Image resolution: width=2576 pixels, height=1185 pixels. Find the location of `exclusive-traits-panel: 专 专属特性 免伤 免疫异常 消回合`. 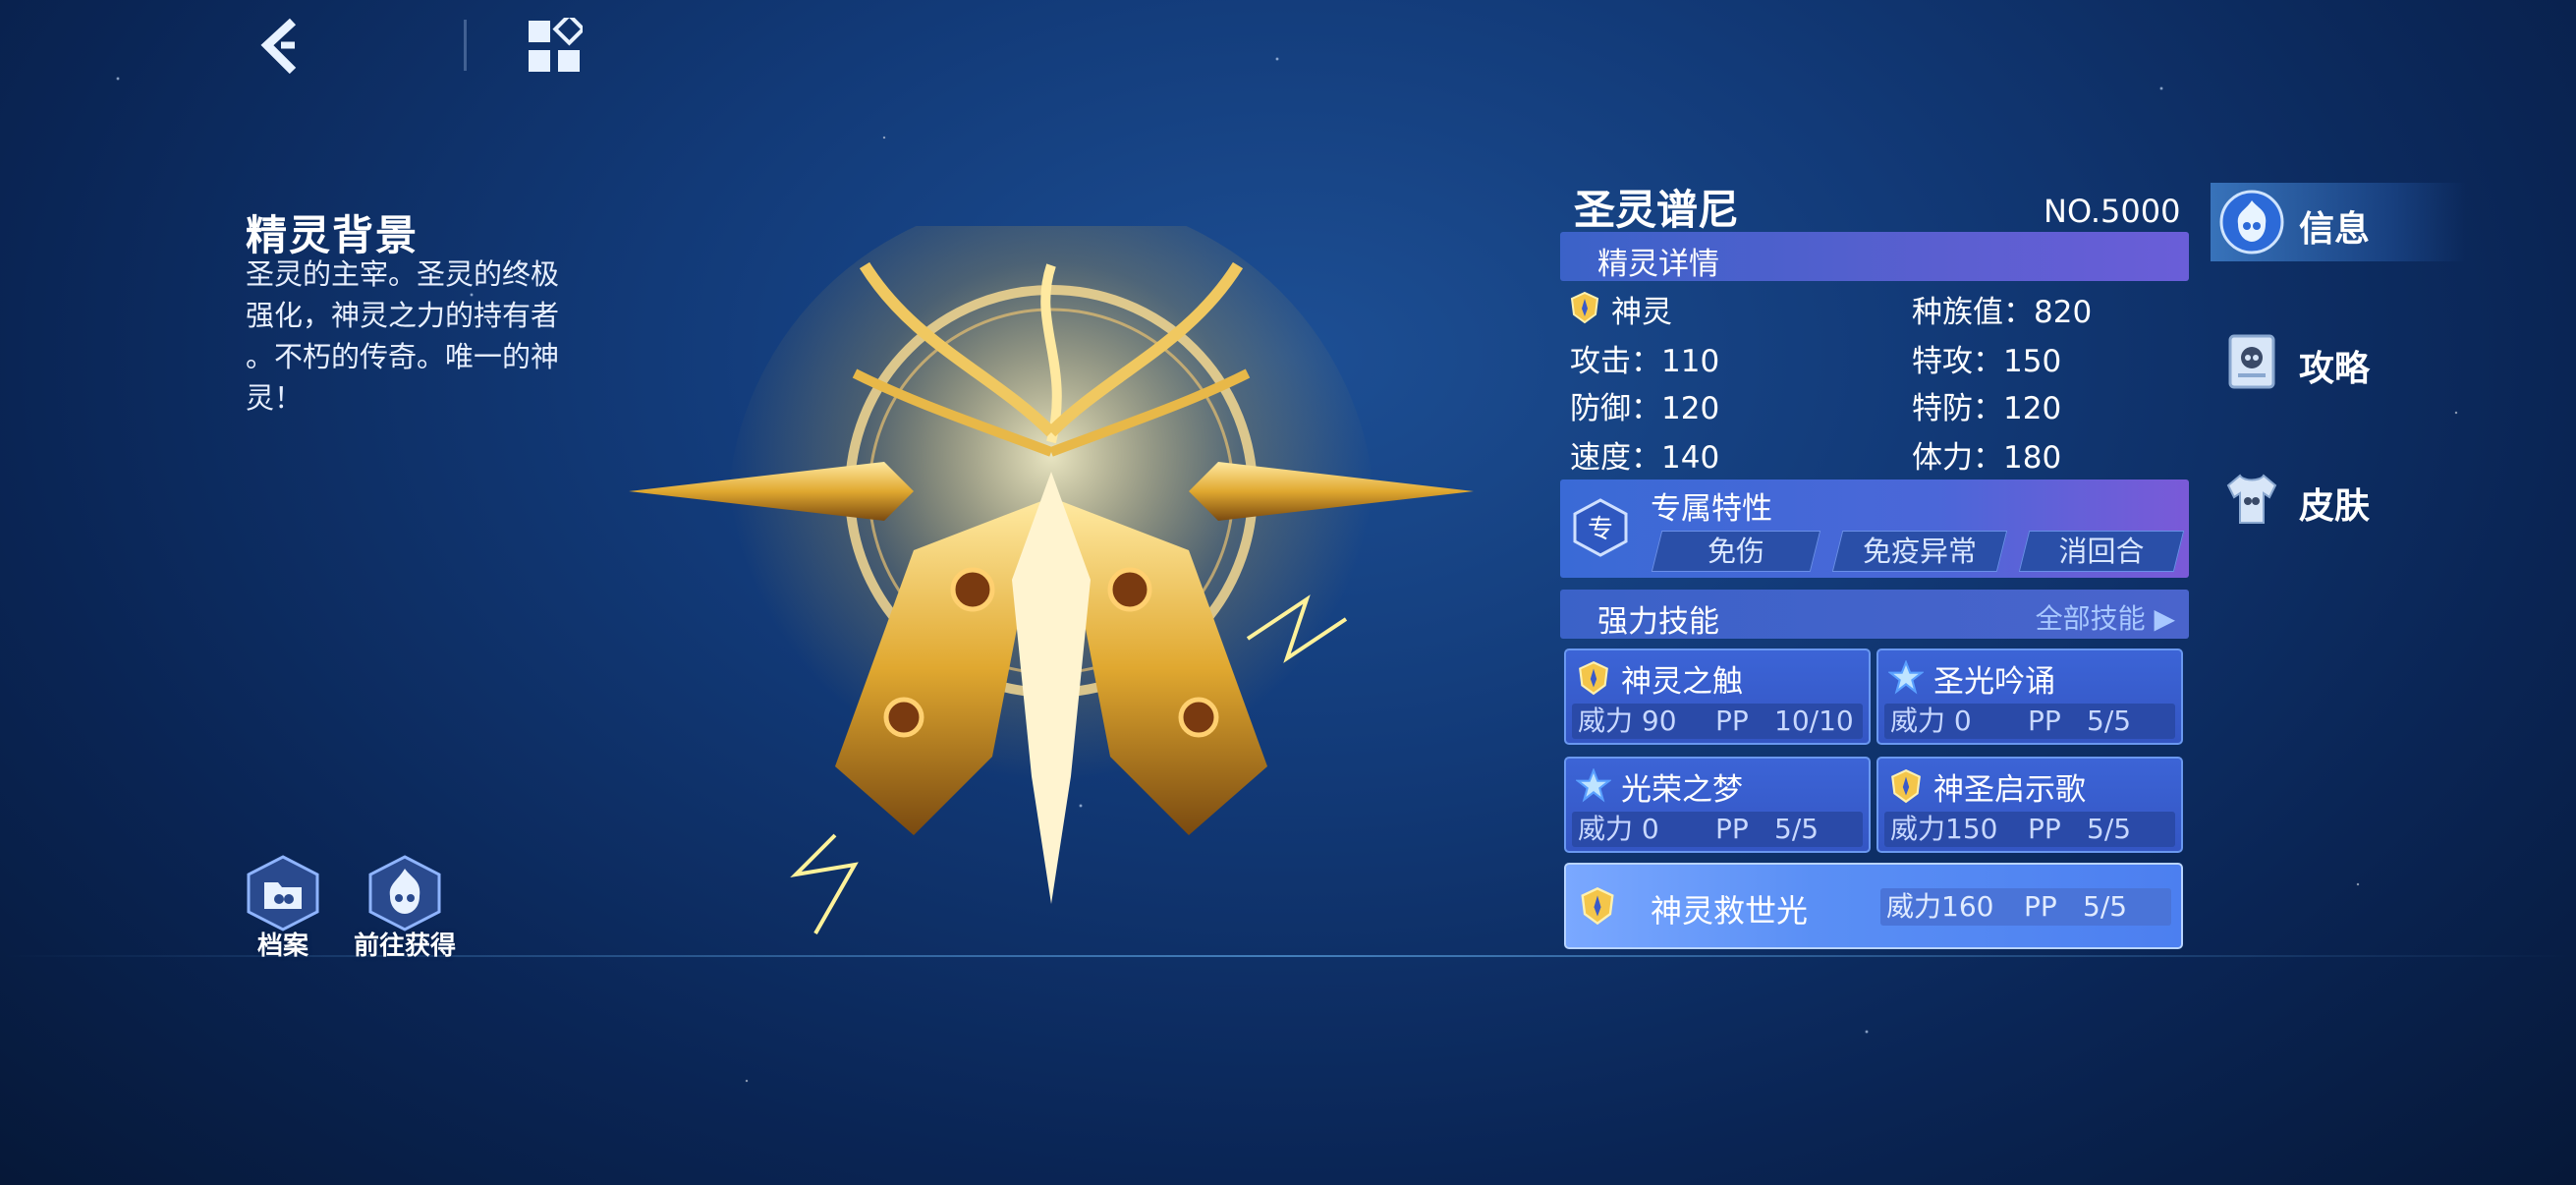

exclusive-traits-panel: 专 专属特性 免伤 免疫异常 消回合 is located at coordinates (1874, 529).